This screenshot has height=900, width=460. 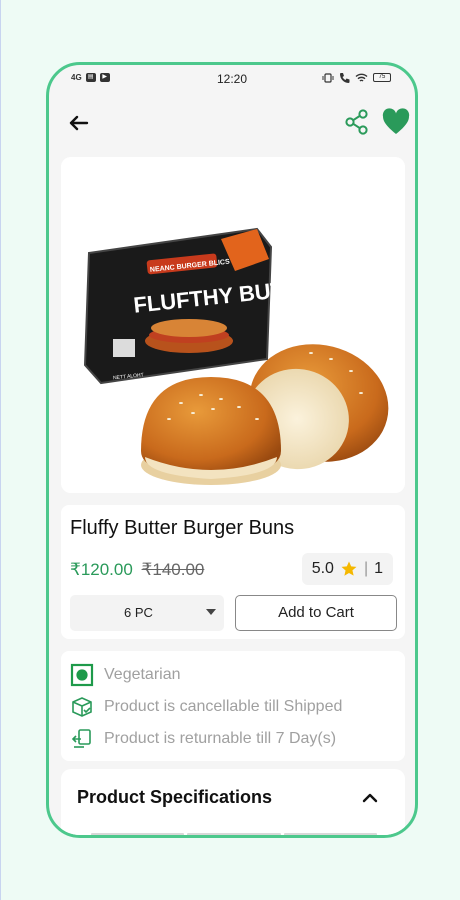 I want to click on veg-icon, so click(x=82, y=675).